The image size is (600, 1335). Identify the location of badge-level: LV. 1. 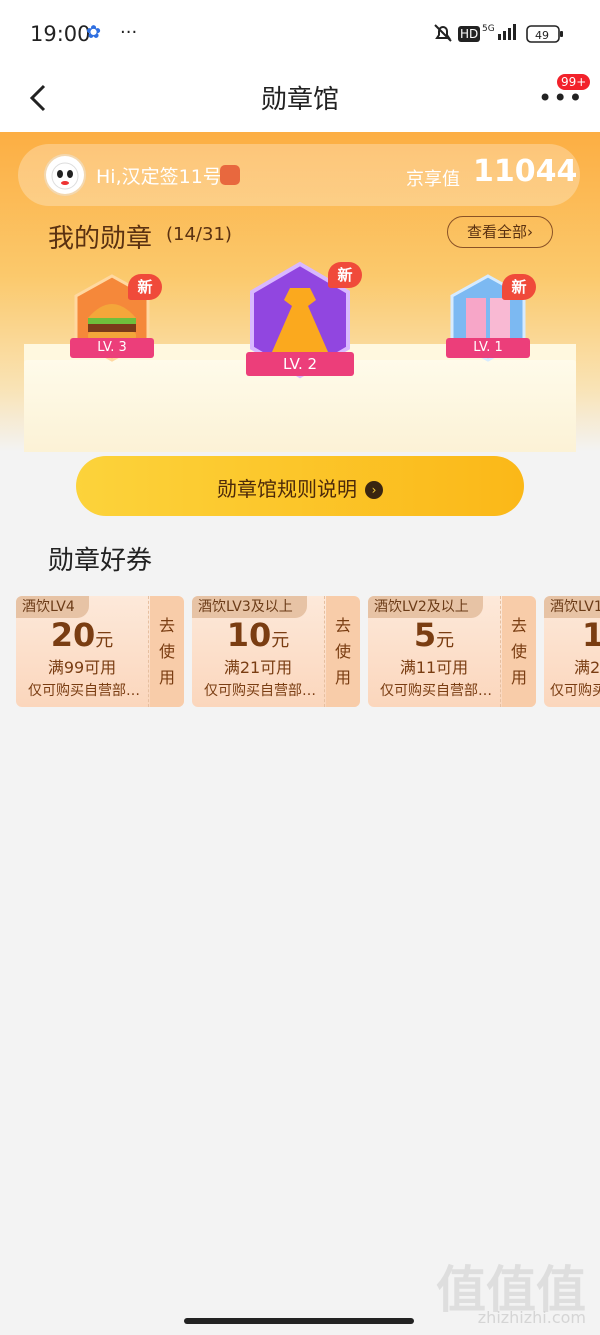
(488, 348).